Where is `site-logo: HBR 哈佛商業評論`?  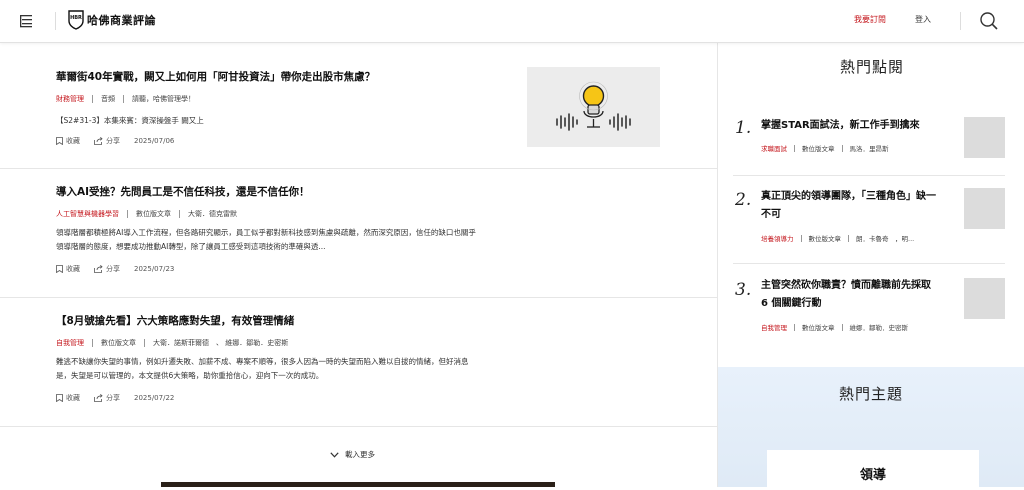
site-logo: HBR 哈佛商業評論 is located at coordinates (112, 20).